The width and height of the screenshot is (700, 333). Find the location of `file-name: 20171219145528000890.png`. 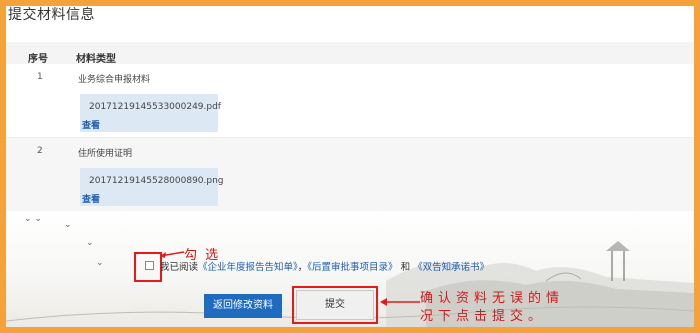

file-name: 20171219145528000890.png is located at coordinates (156, 181).